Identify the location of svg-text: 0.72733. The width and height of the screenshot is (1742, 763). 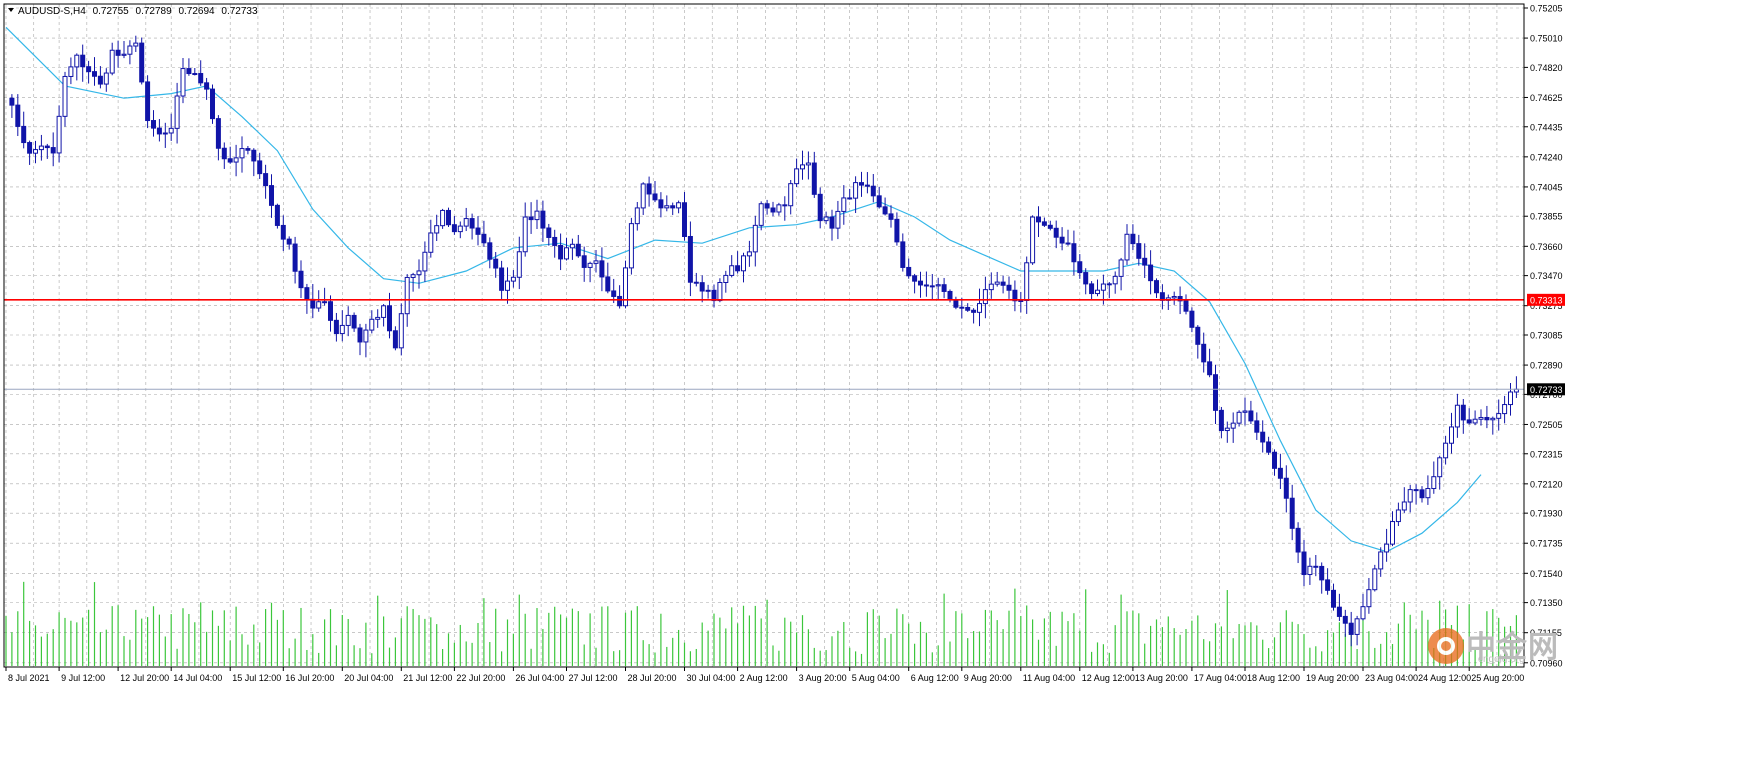
(1546, 390).